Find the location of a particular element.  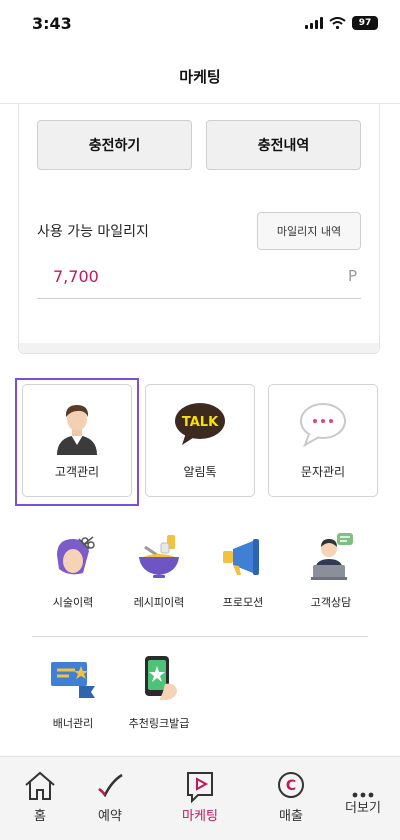

page-title: 마케팅 is located at coordinates (200, 77).